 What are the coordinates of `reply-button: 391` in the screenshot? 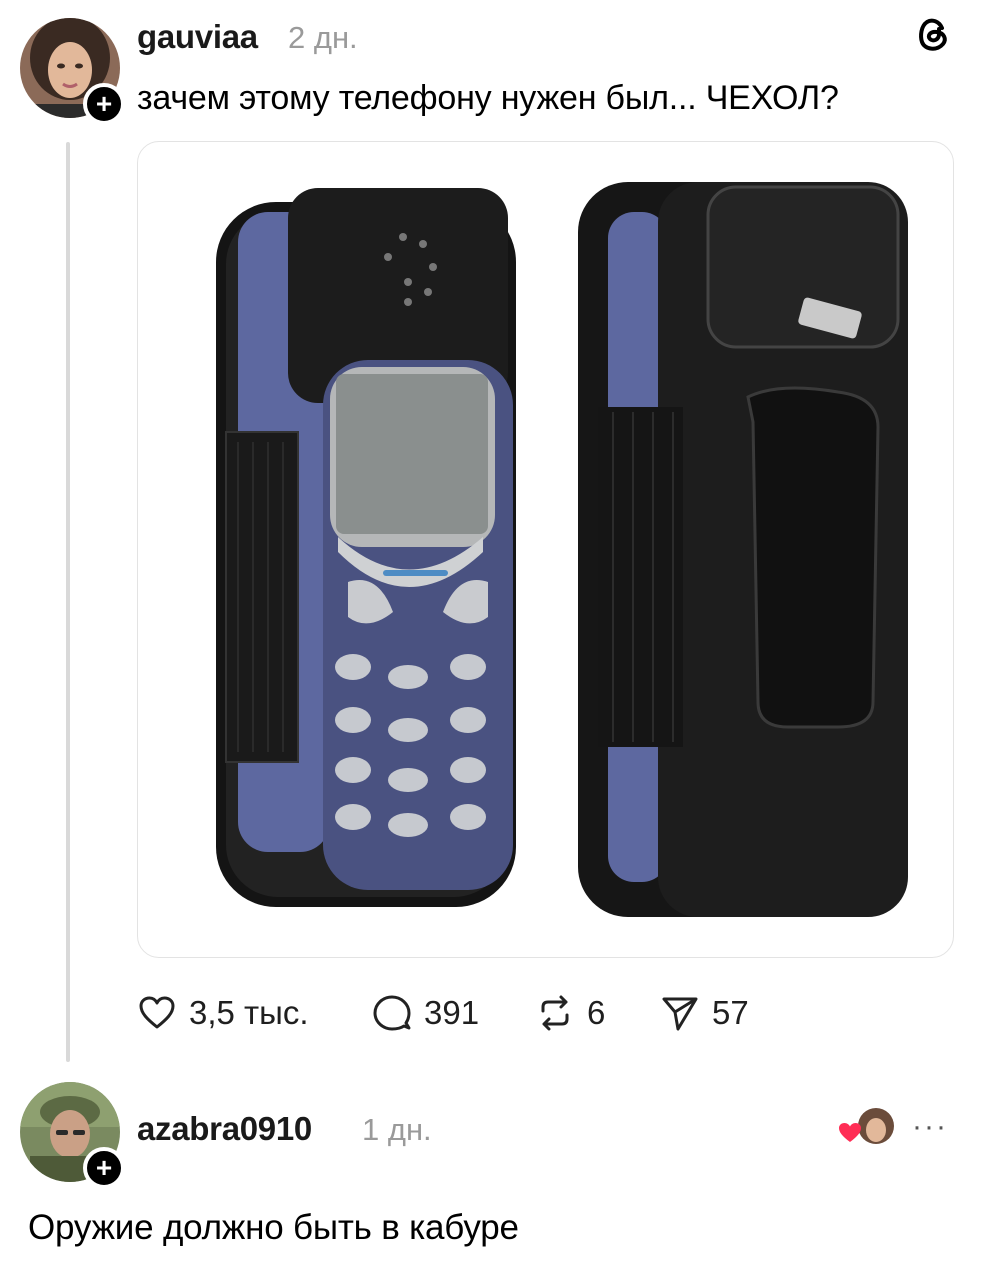 It's located at (425, 1013).